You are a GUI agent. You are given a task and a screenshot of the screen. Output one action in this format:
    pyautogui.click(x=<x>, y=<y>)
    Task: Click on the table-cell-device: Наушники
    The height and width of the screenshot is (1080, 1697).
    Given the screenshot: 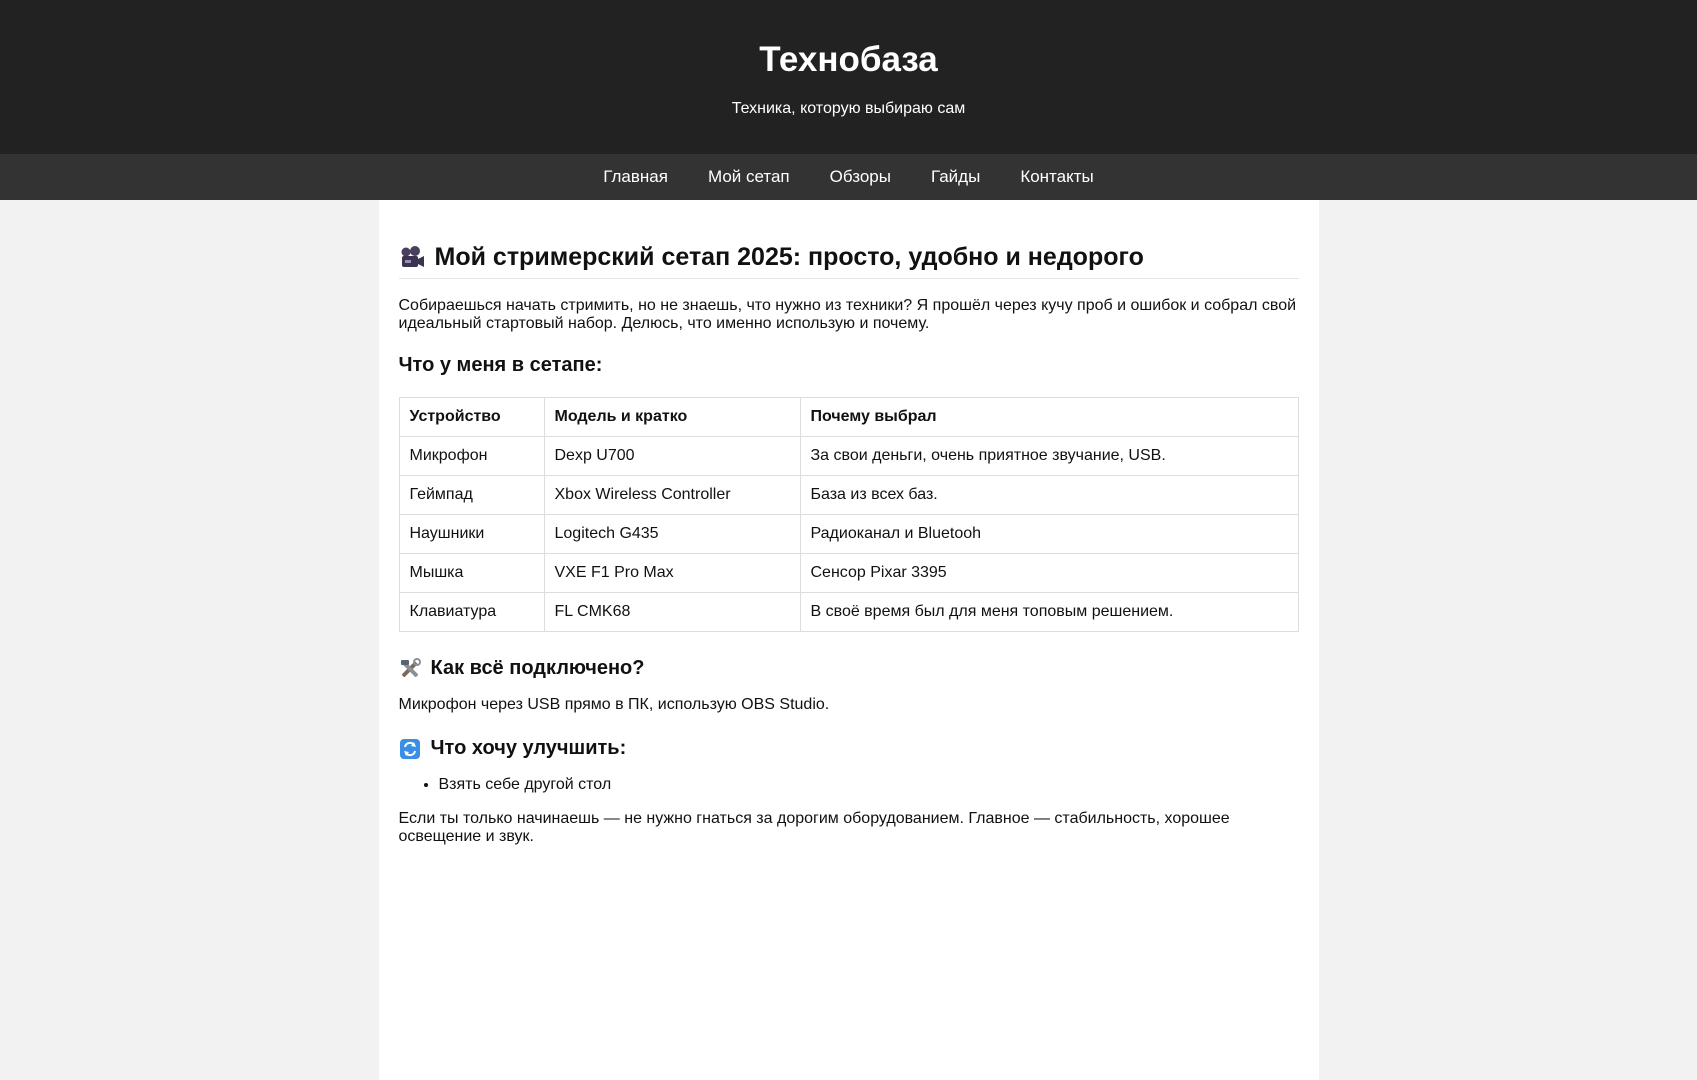 What is the action you would take?
    pyautogui.click(x=471, y=534)
    